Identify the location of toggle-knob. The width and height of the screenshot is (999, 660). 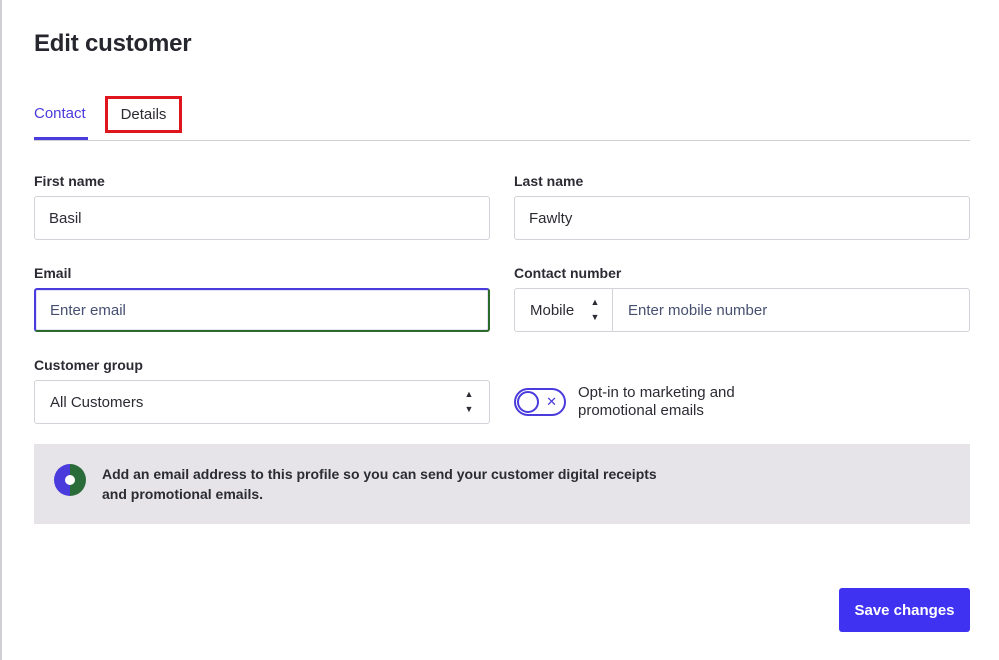
(528, 402).